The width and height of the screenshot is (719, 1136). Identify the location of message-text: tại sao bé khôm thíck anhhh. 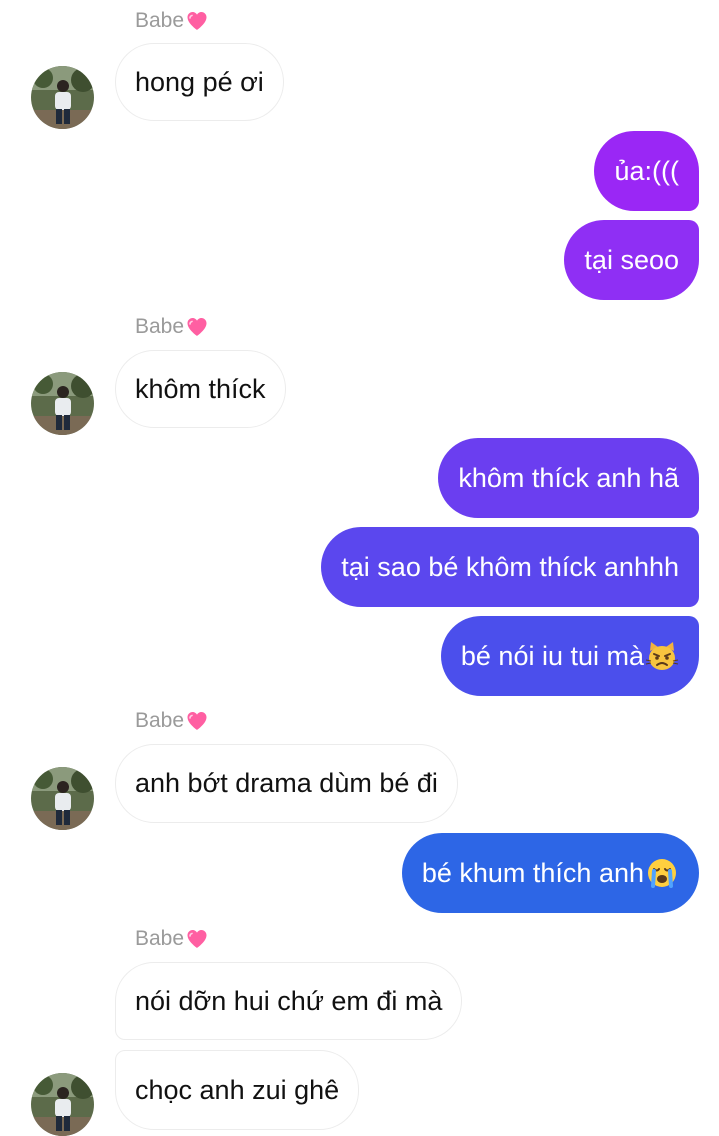
(510, 566).